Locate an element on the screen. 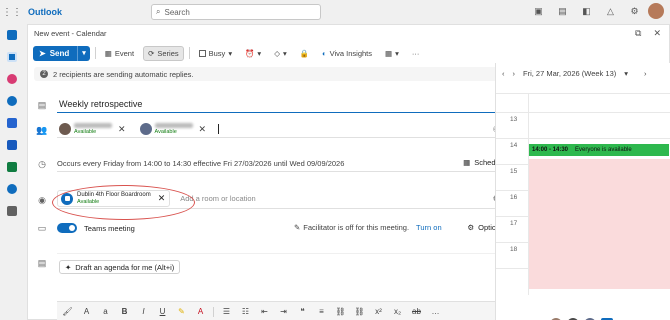 The width and height of the screenshot is (670, 320). top-icons: ▣ ▤ ◧ △ ⚙ is located at coordinates (586, 11).